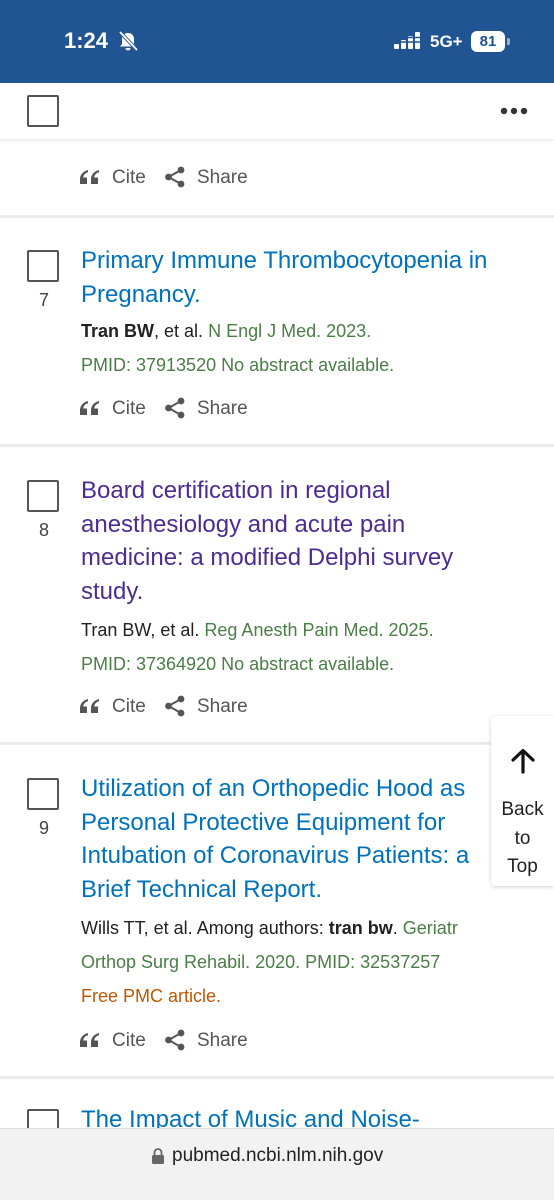 This screenshot has height=1200, width=554. Describe the element at coordinates (43, 111) in the screenshot. I see `select-all-checkbox` at that location.